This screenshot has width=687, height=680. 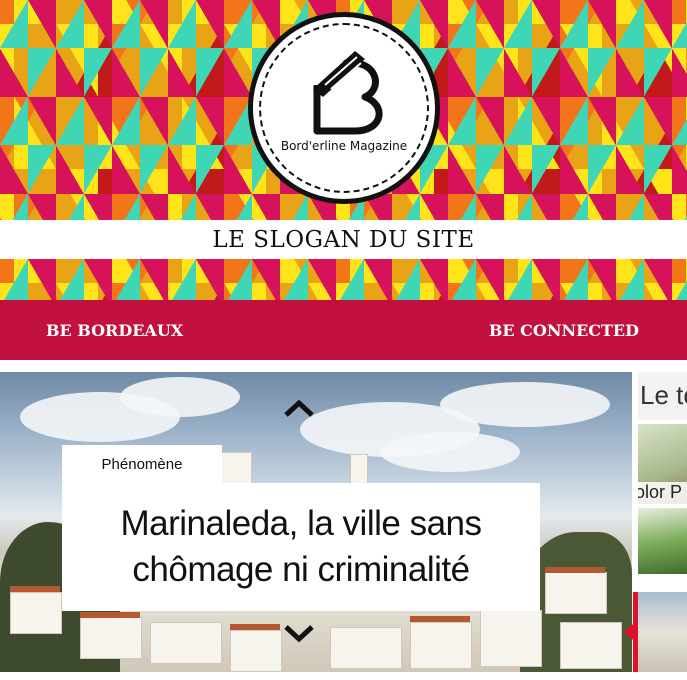 What do you see at coordinates (344, 146) in the screenshot?
I see `logo-text: Bord'erline Magazine` at bounding box center [344, 146].